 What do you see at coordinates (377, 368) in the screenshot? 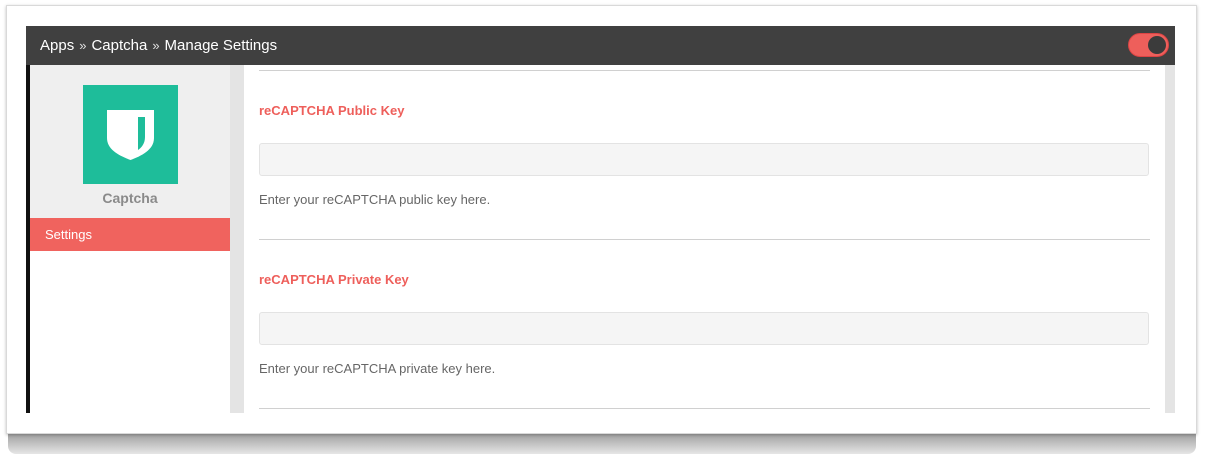
I see `private-key-help: Enter your reCAPTCHA private key here.` at bounding box center [377, 368].